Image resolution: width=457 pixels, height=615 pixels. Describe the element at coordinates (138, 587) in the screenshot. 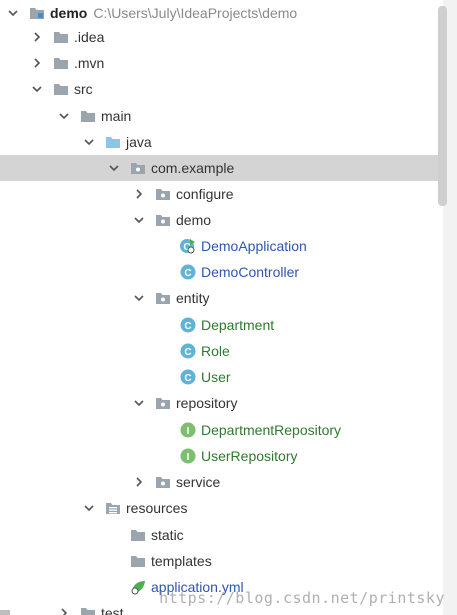

I see `spring-leaf-icon` at that location.